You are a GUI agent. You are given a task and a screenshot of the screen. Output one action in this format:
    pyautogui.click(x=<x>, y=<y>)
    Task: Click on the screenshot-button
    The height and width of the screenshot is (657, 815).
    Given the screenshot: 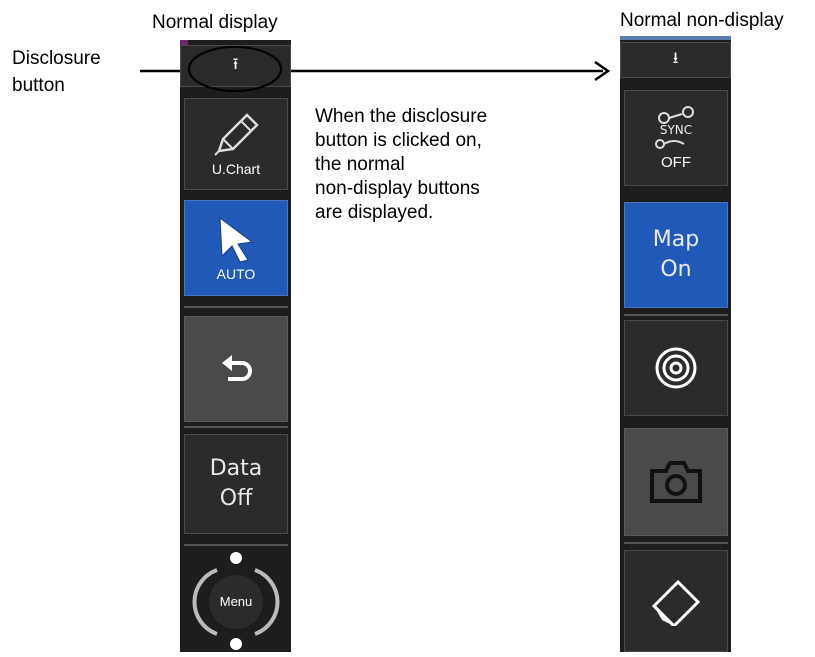 What is the action you would take?
    pyautogui.click(x=676, y=482)
    